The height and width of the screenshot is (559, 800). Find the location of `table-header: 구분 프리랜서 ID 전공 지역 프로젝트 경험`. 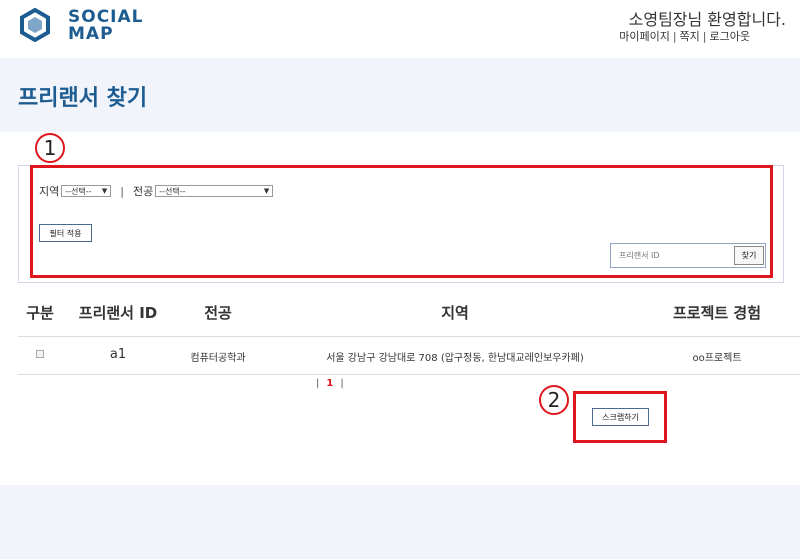

table-header: 구분 프리랜서 ID 전공 지역 프로젝트 경험 is located at coordinates (409, 317).